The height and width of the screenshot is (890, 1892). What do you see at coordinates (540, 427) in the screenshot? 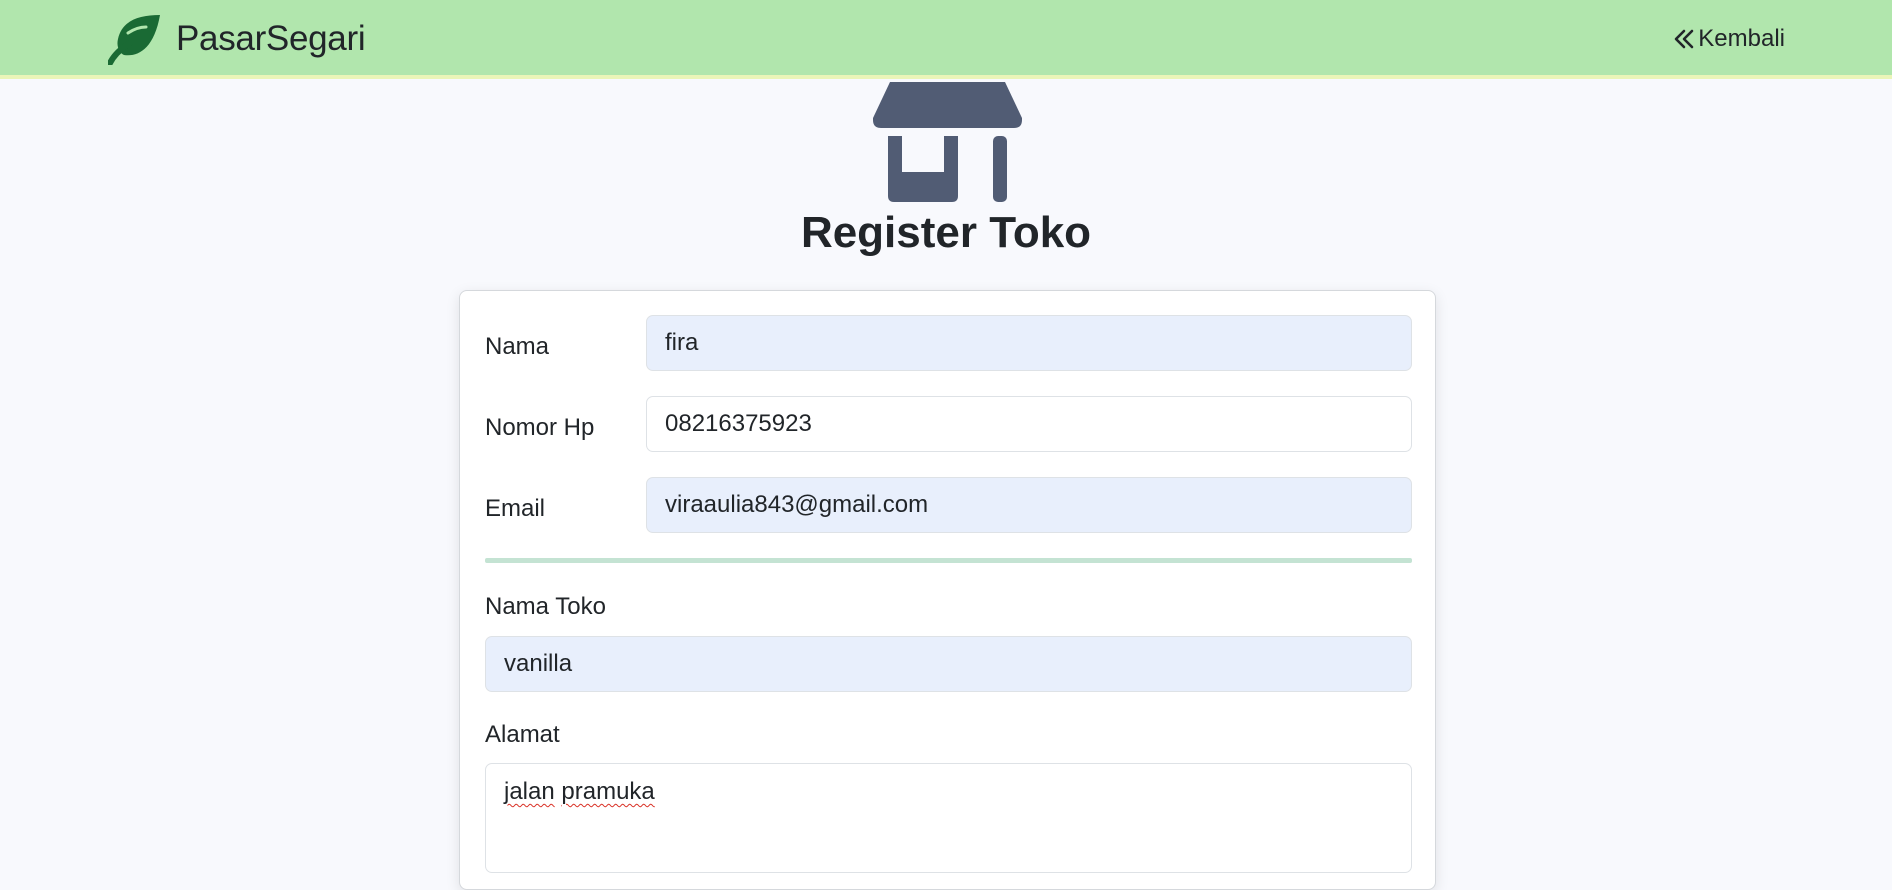
I see `nomor-hp-label: Nomor Hp` at bounding box center [540, 427].